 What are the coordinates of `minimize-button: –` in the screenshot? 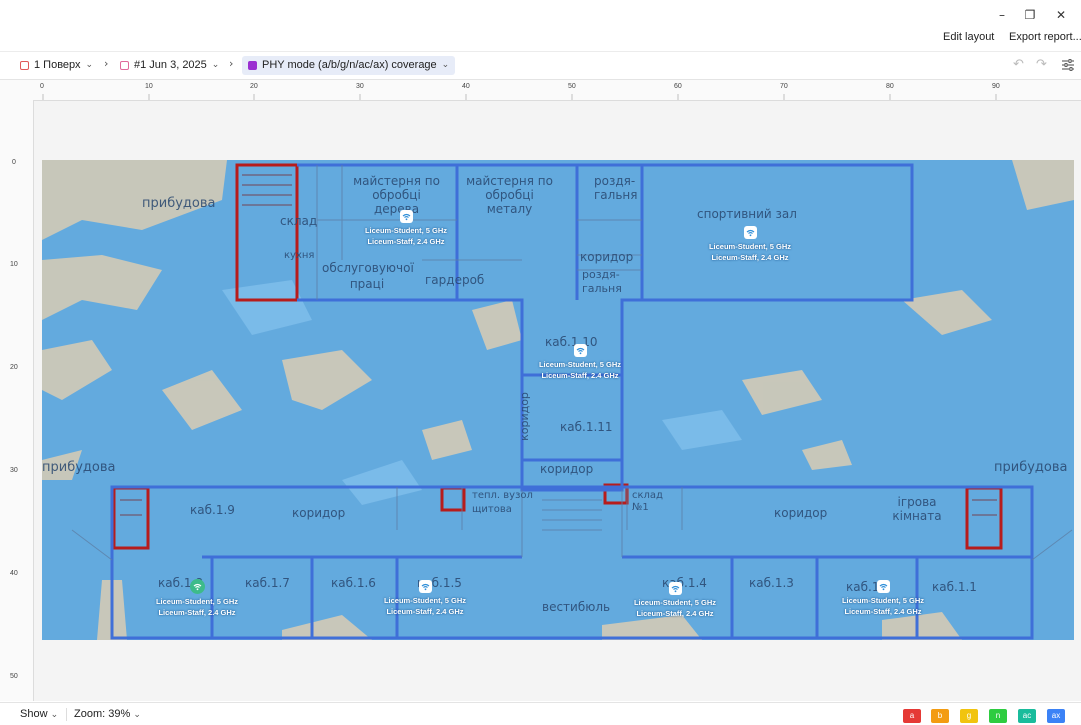 It's located at (1002, 15).